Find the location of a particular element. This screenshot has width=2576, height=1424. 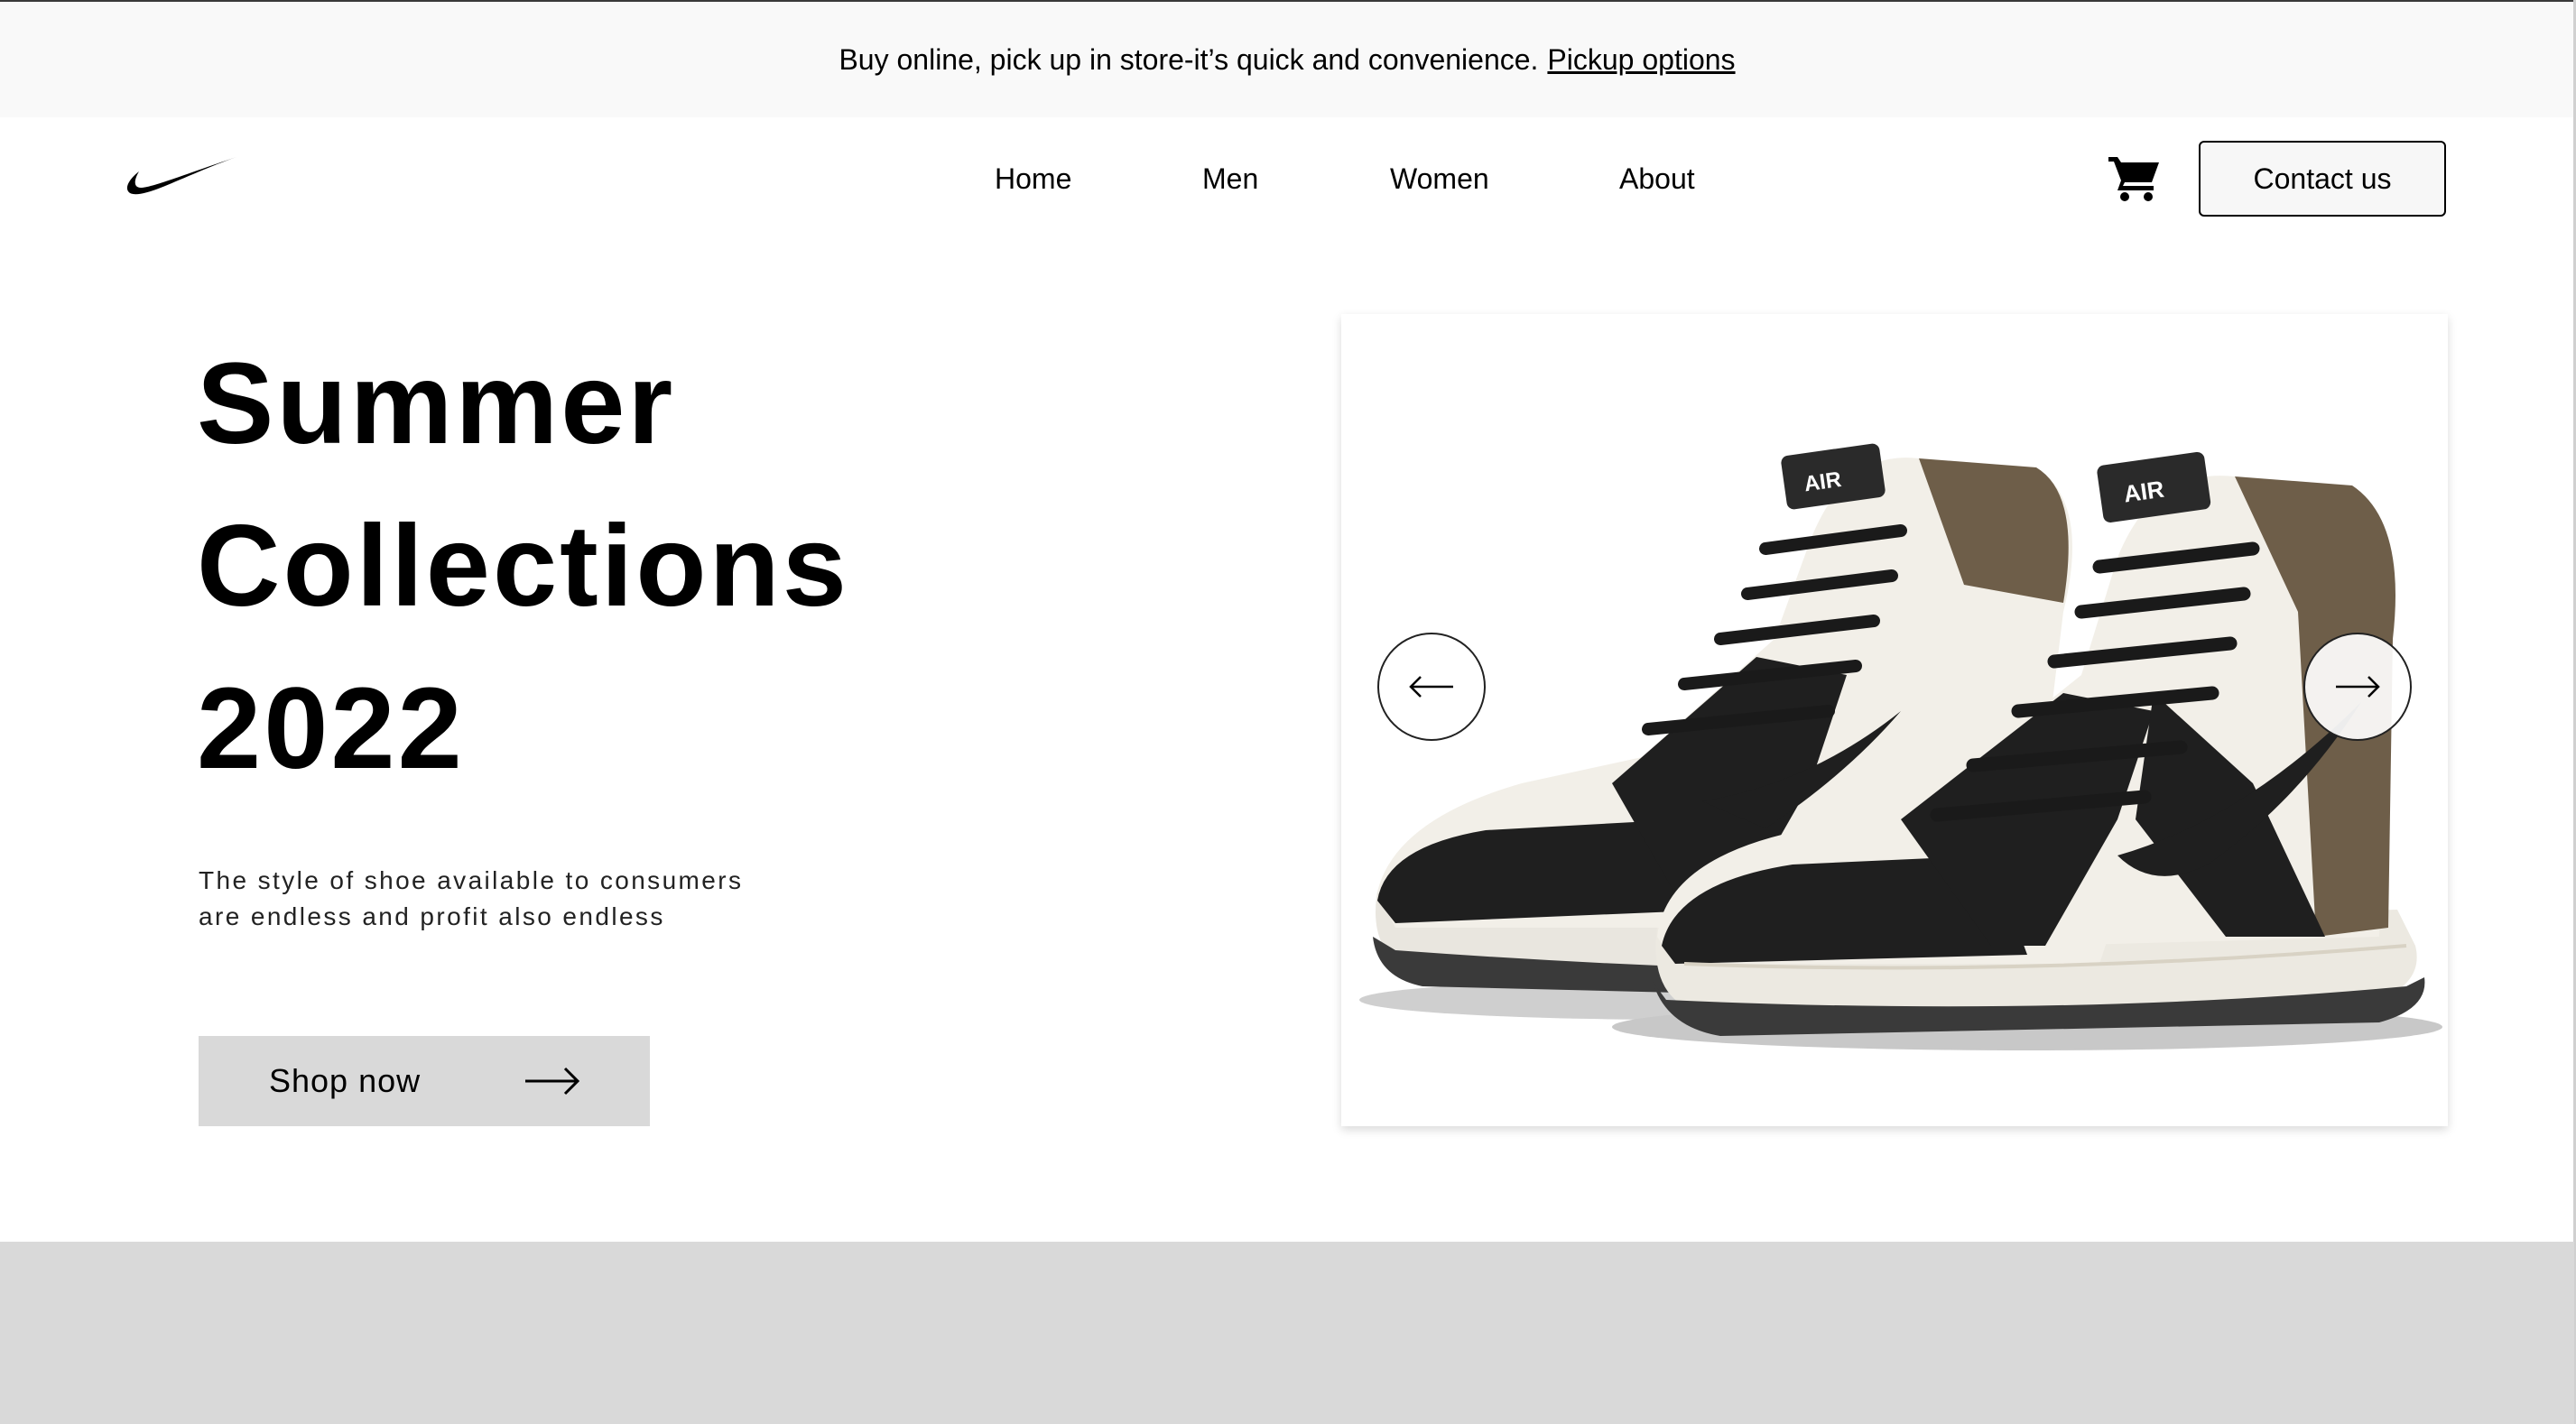

hero-title-line: Summer is located at coordinates (436, 403).